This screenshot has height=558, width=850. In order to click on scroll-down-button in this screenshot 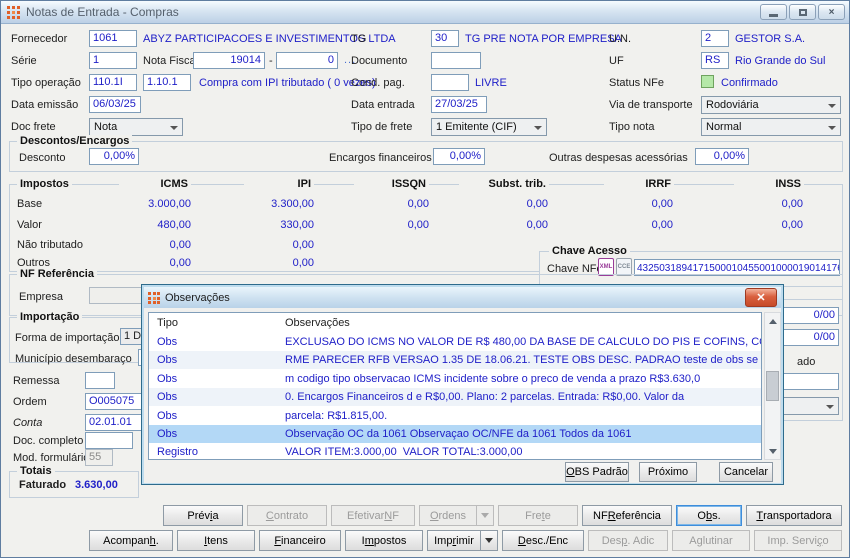, I will do `click(772, 451)`.